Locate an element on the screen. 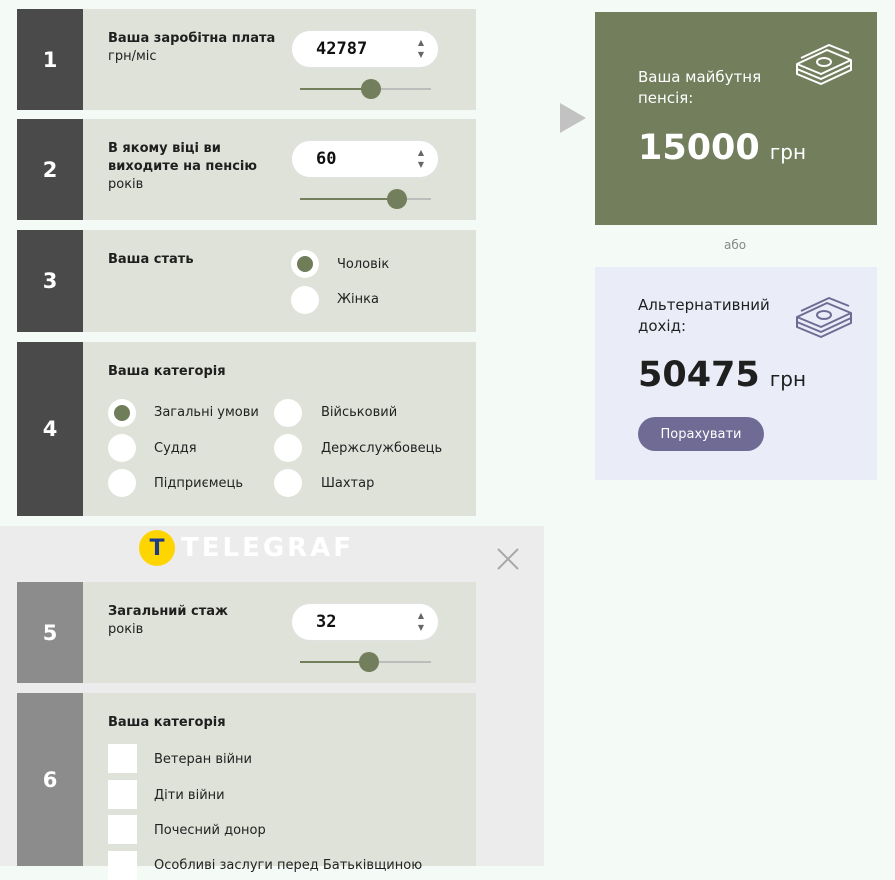  experience-unit: років is located at coordinates (126, 629).